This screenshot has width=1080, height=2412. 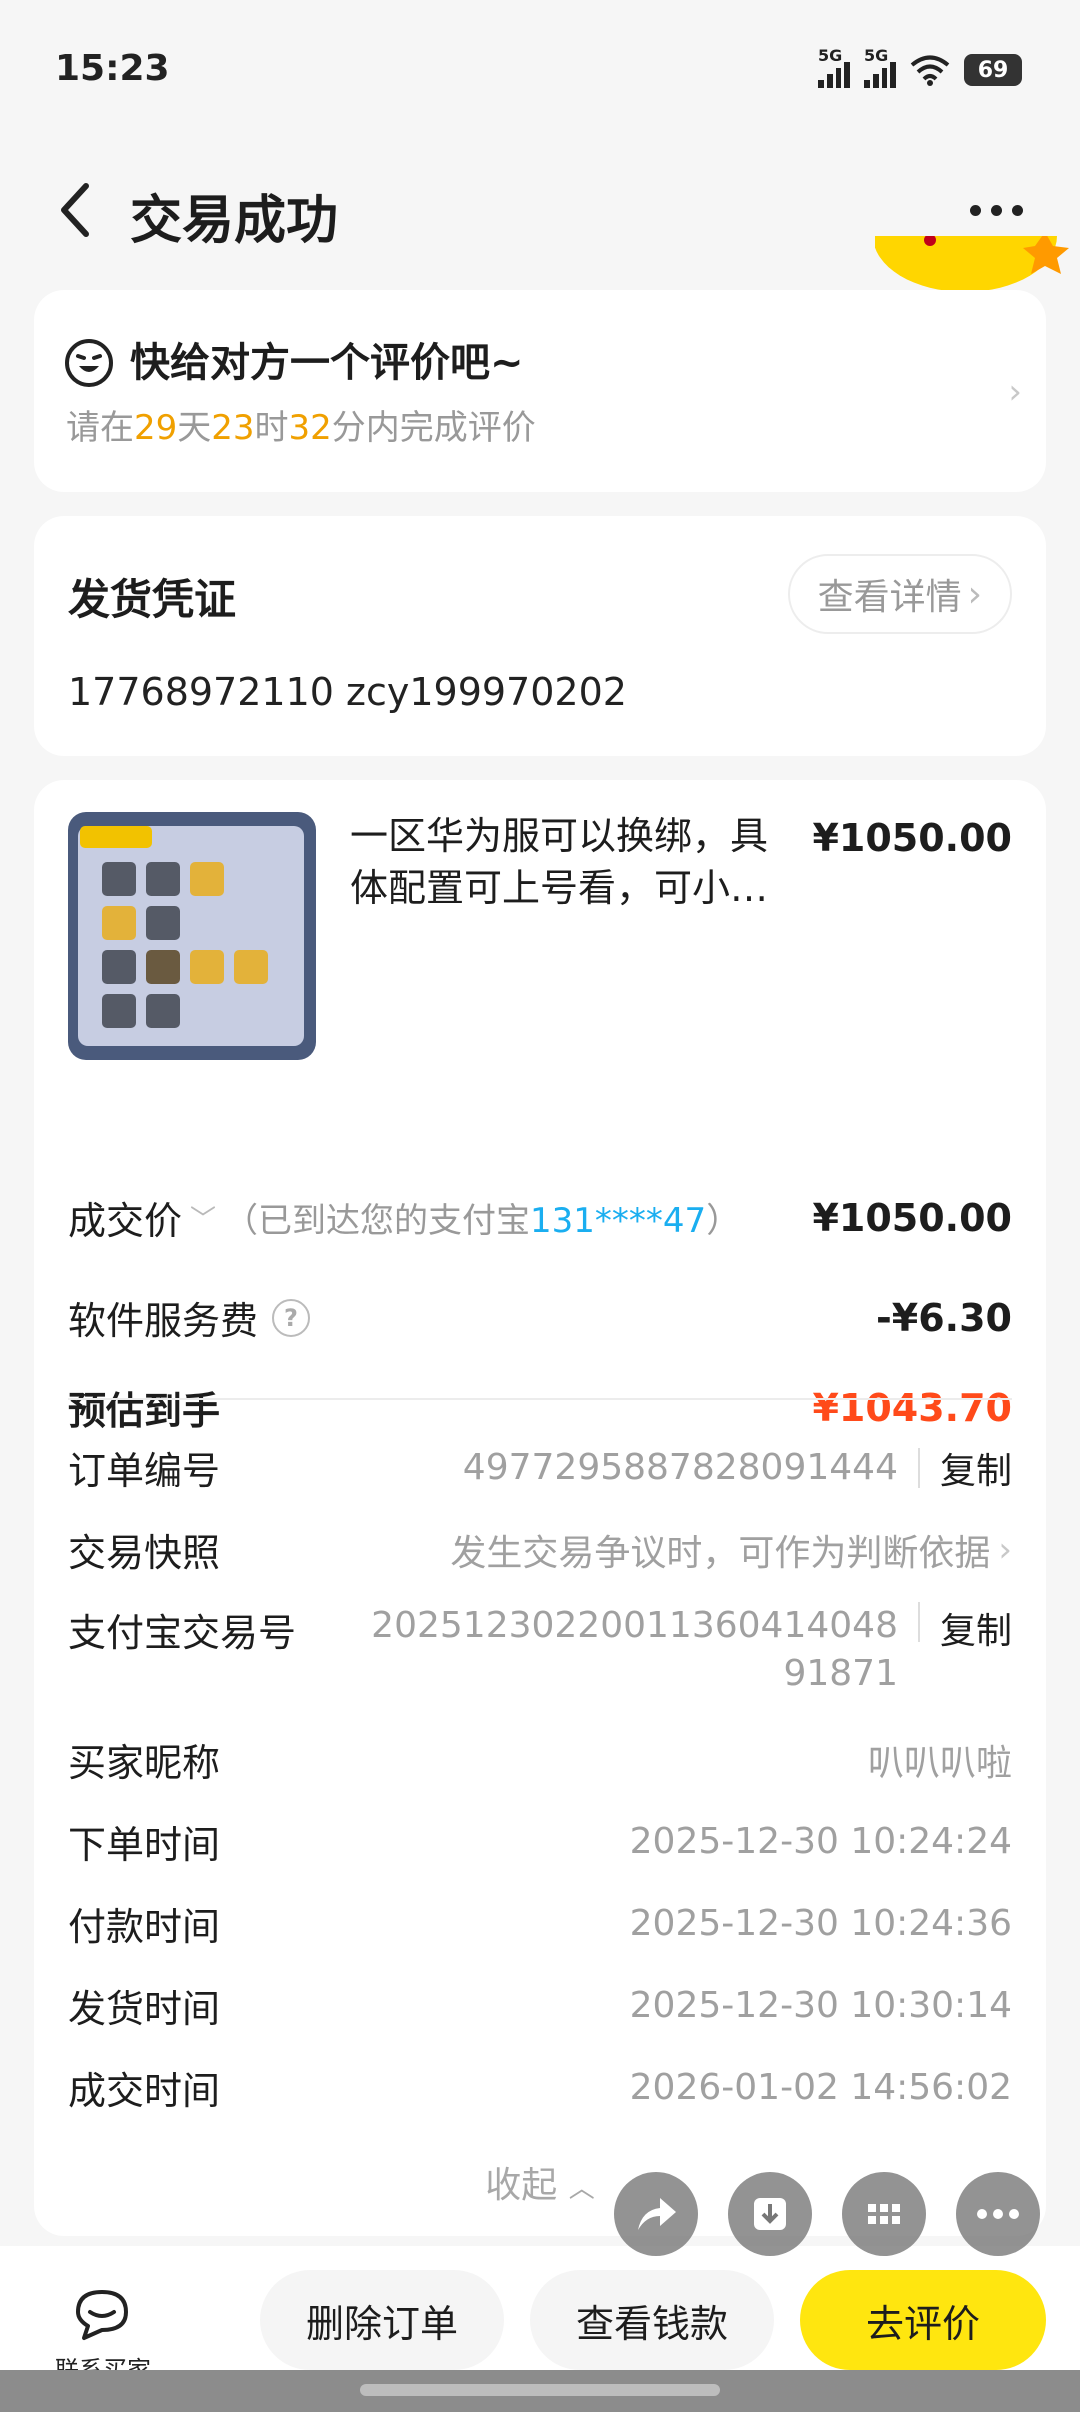 I want to click on smiley-icon, so click(x=89, y=363).